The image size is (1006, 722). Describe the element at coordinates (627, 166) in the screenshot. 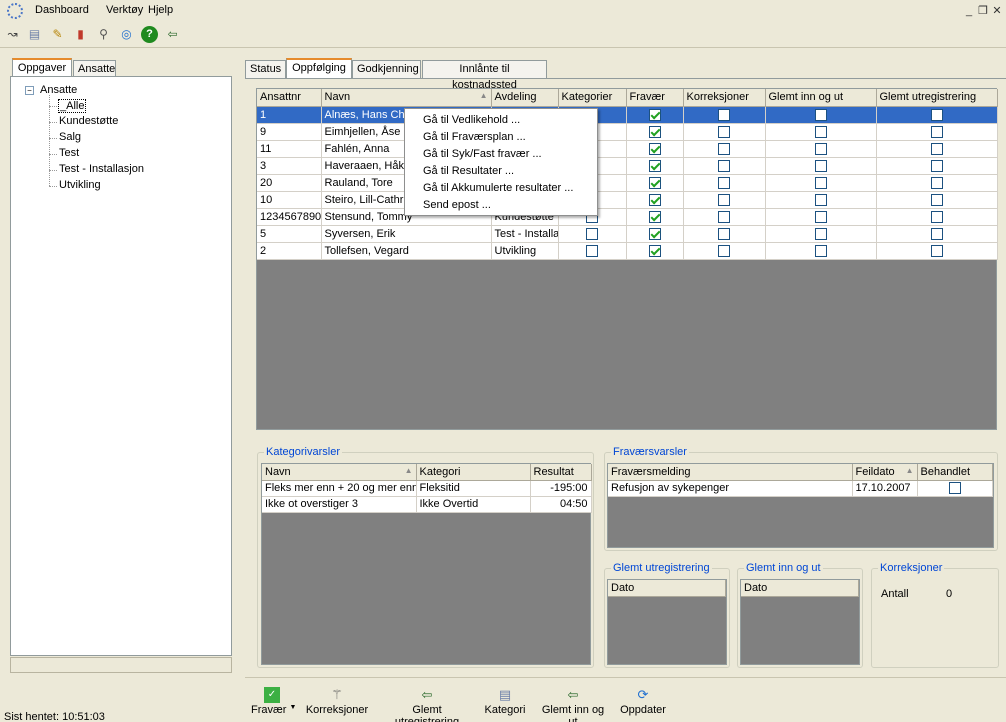

I see `table-row: 3 Haveraaen, Håk` at that location.